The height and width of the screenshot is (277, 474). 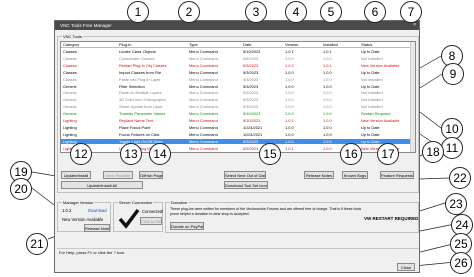 I want to click on col-status: Status, so click(x=366, y=45).